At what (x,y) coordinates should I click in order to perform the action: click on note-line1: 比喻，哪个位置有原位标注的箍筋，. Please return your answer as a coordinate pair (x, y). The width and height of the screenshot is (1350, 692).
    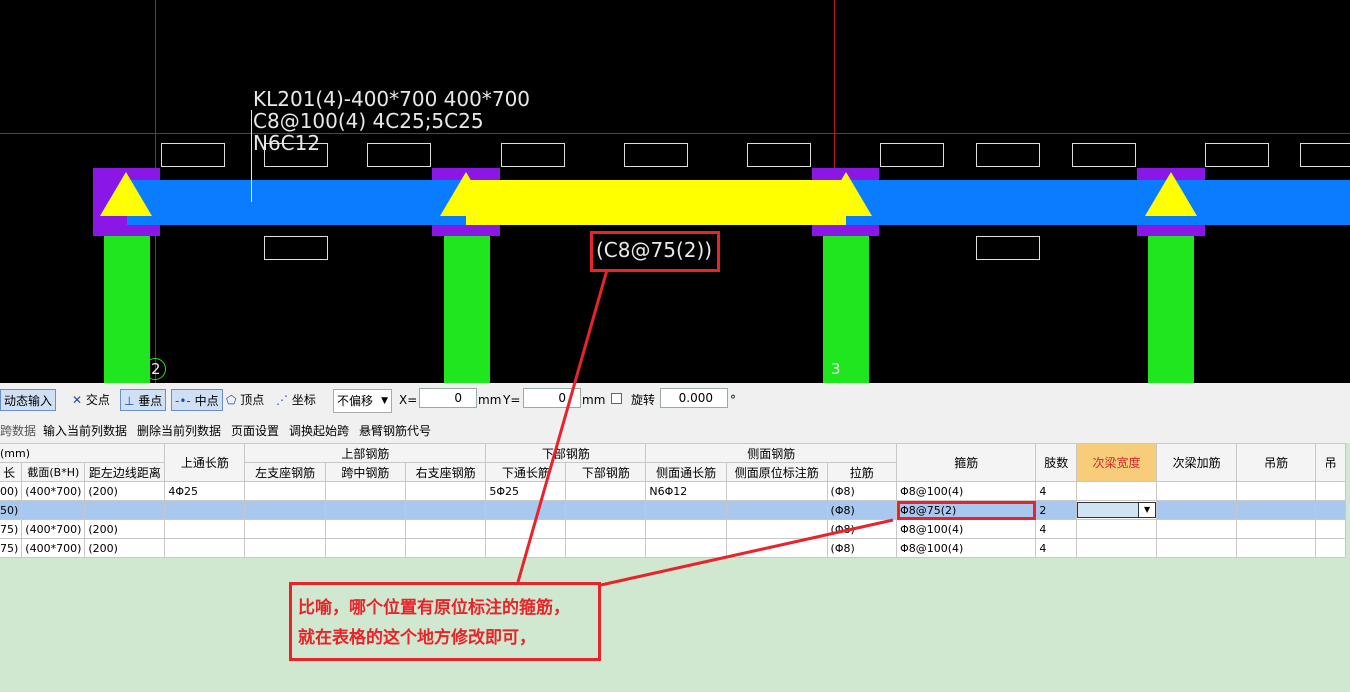
    Looking at the image, I should click on (434, 608).